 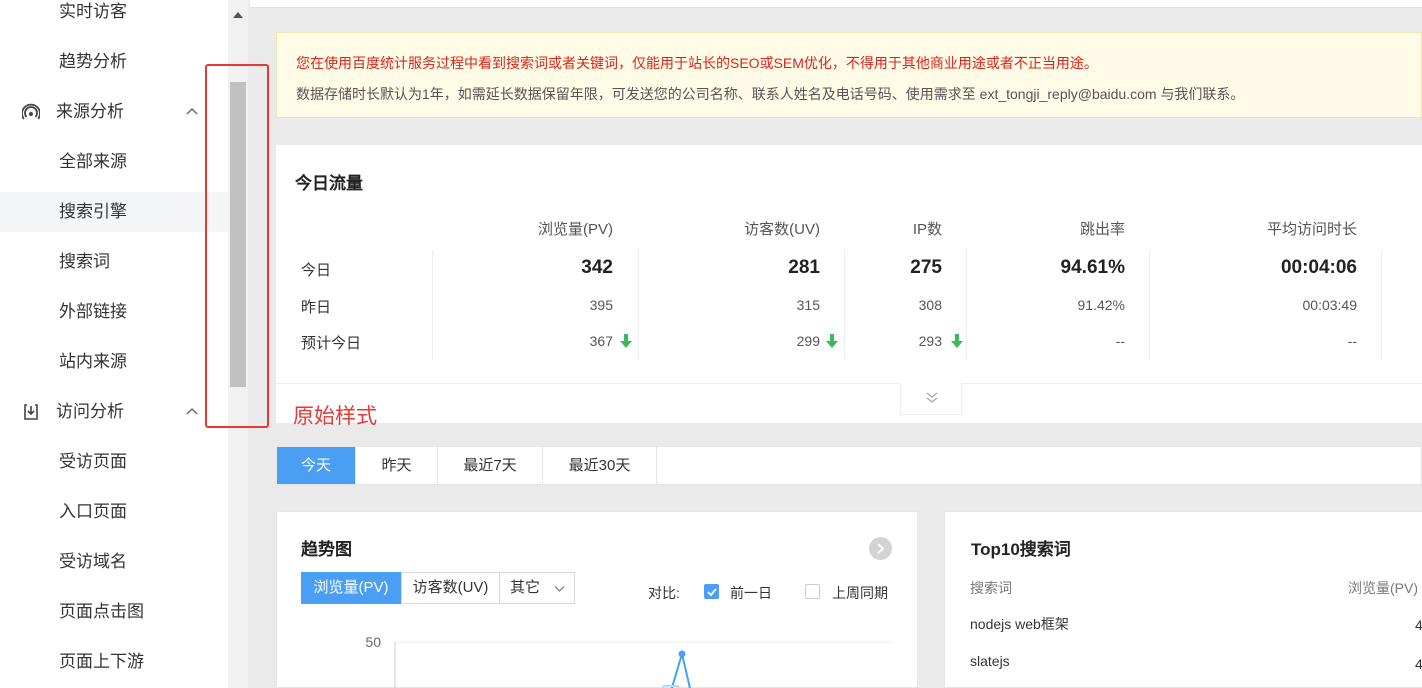 What do you see at coordinates (114, 312) in the screenshot?
I see `sidebar-item-external-links: 外部链接` at bounding box center [114, 312].